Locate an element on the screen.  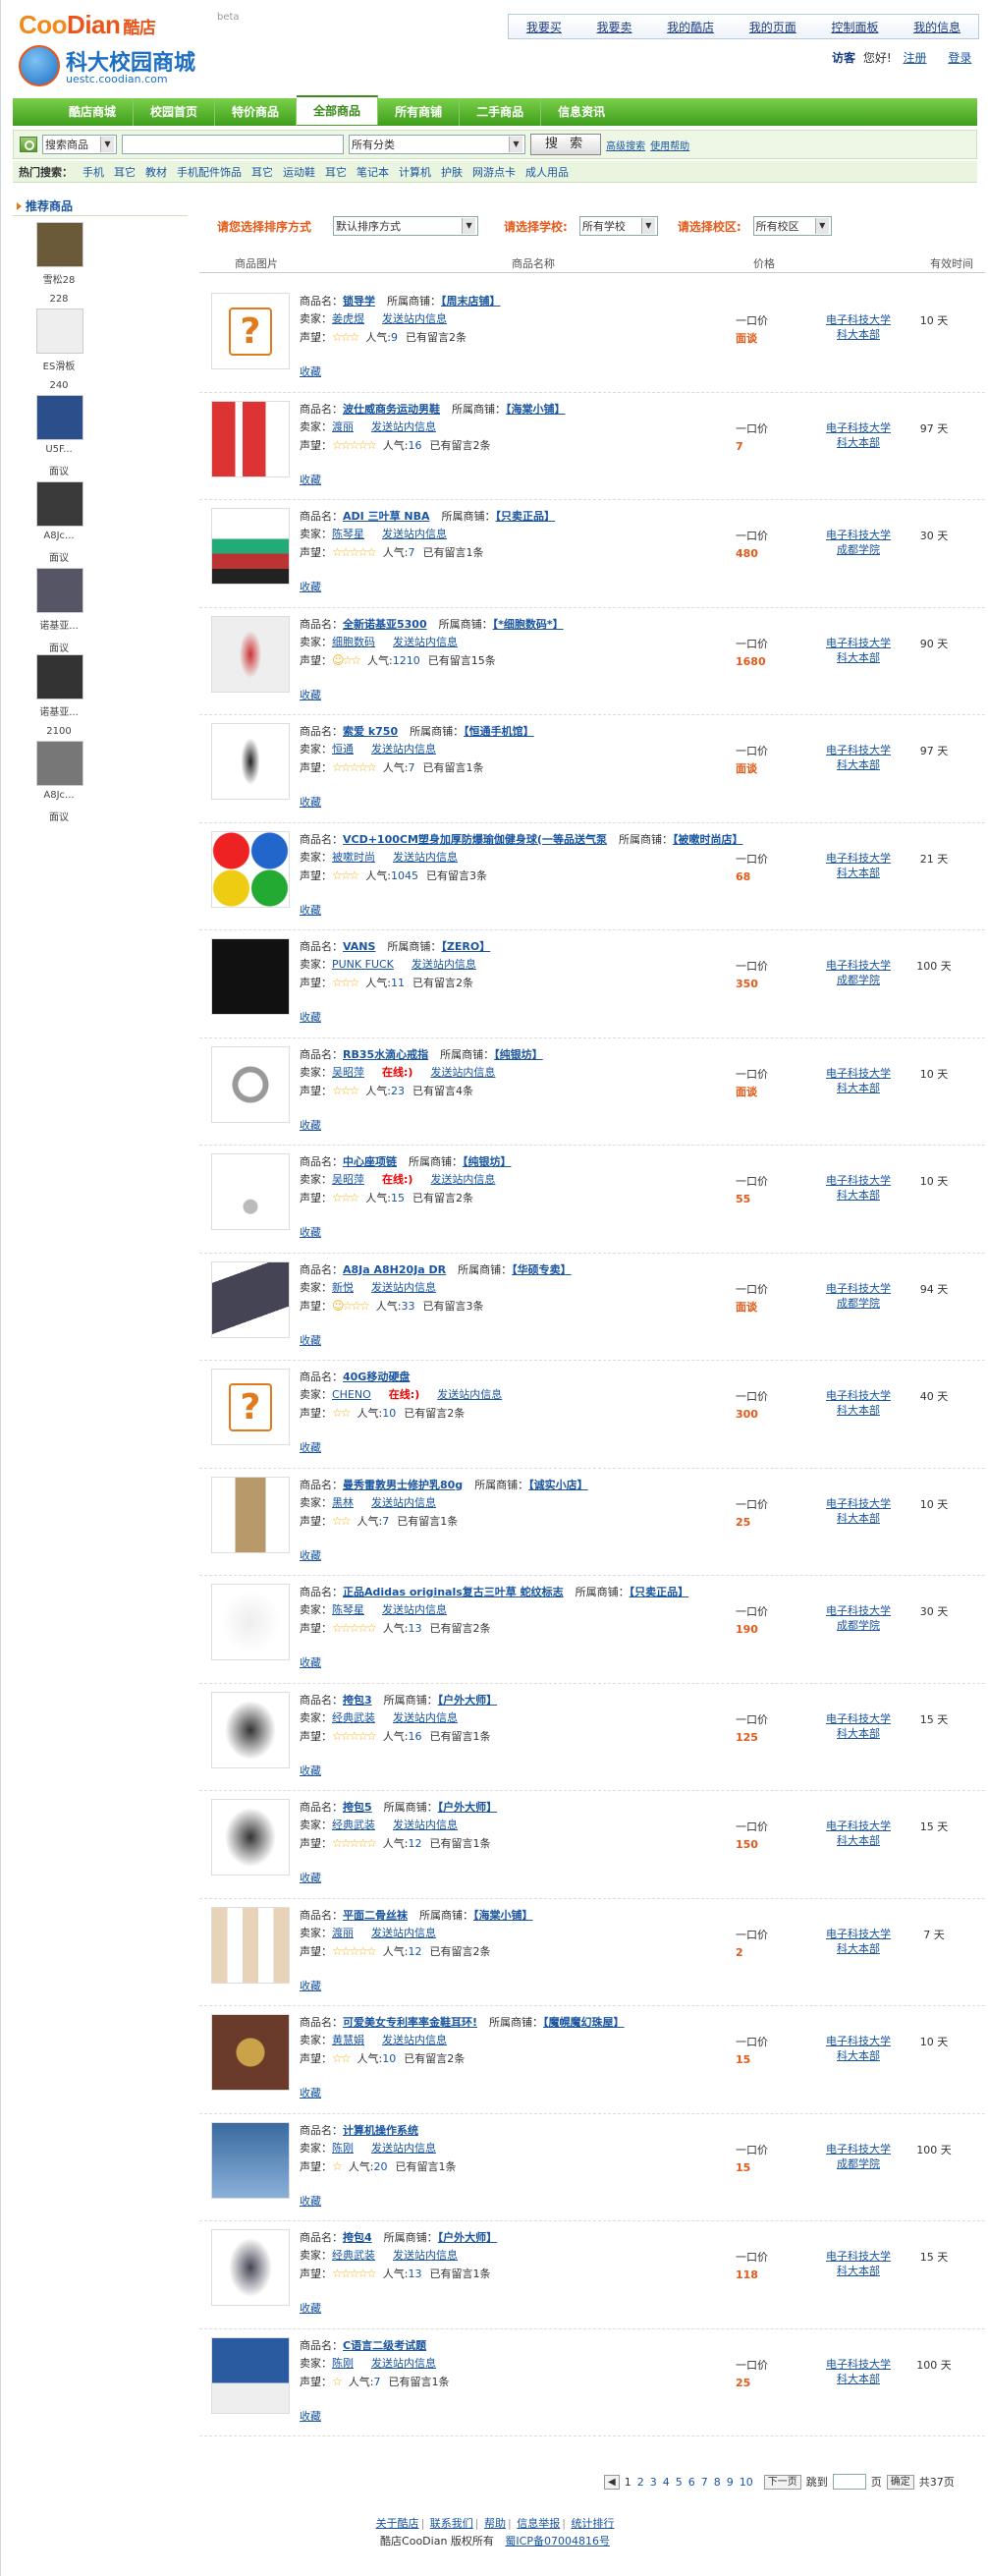
help-link: 使用帮助 is located at coordinates (669, 145).